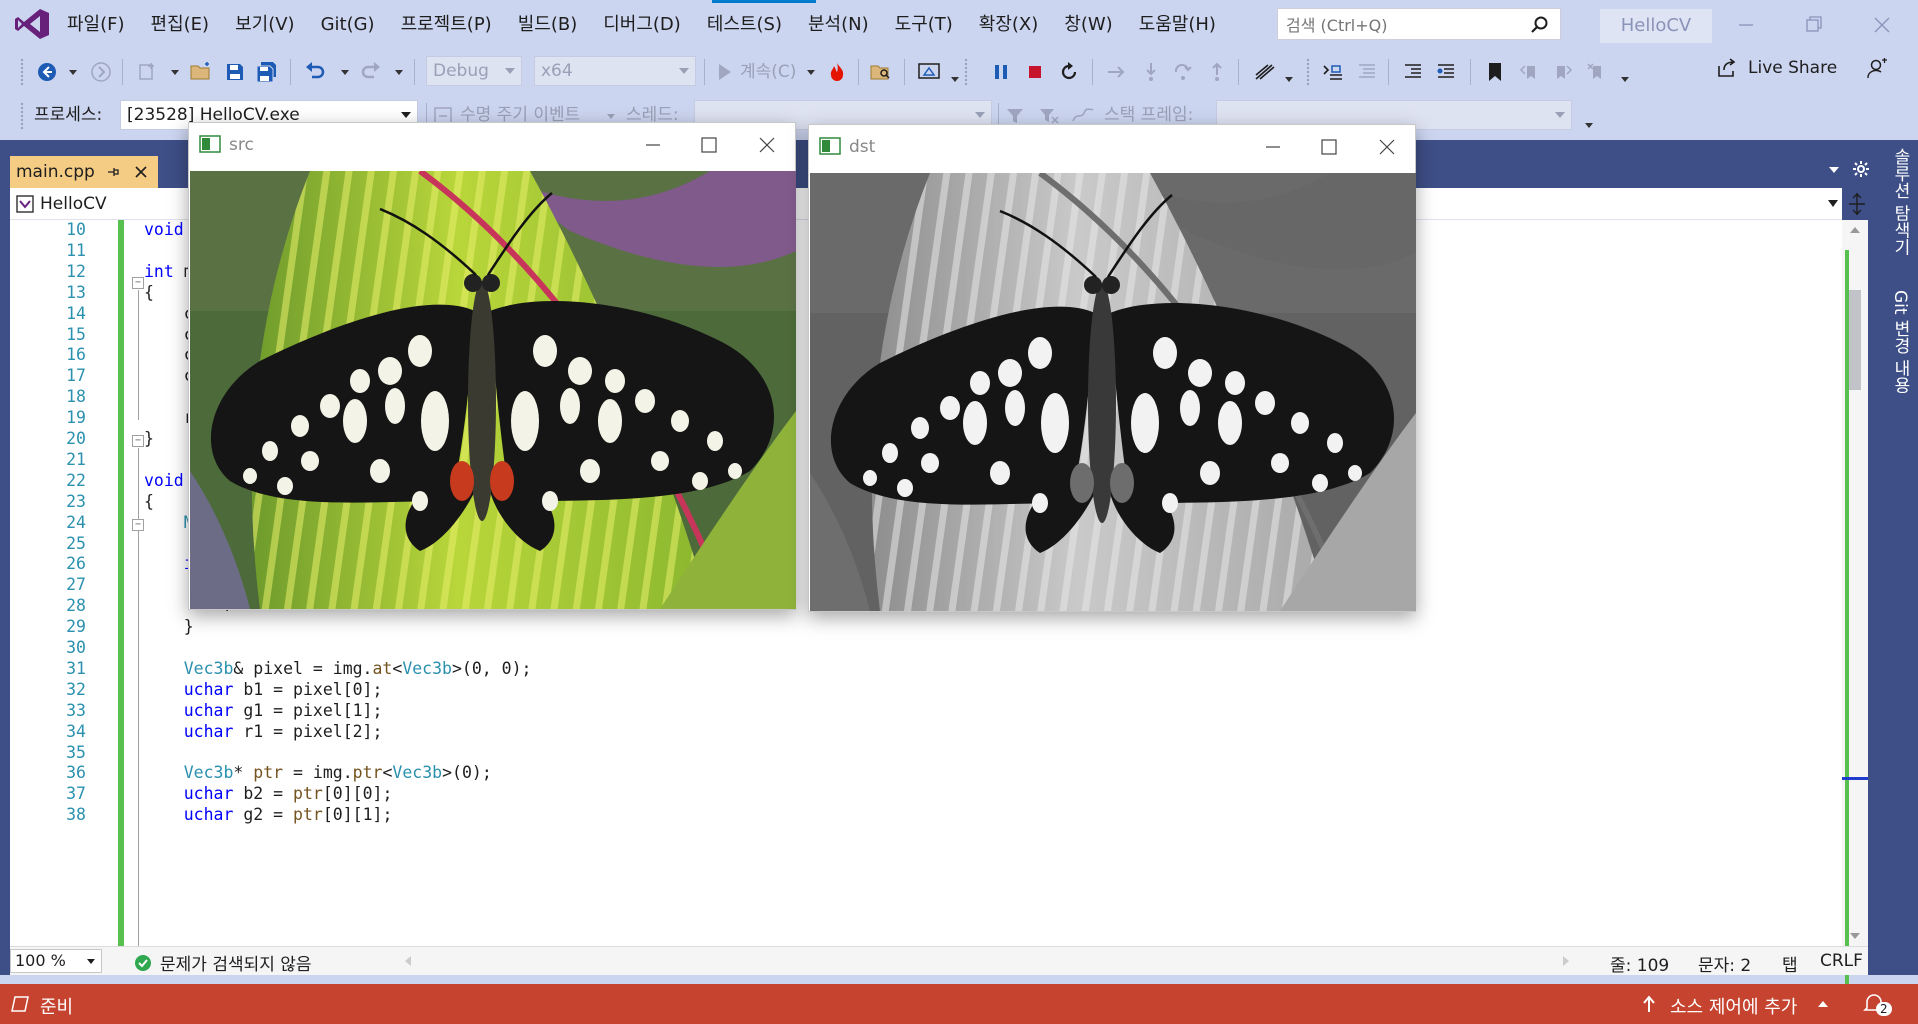 The height and width of the screenshot is (1024, 1918). Describe the element at coordinates (474, 71) in the screenshot. I see `solution-configuration-select: Debug` at that location.